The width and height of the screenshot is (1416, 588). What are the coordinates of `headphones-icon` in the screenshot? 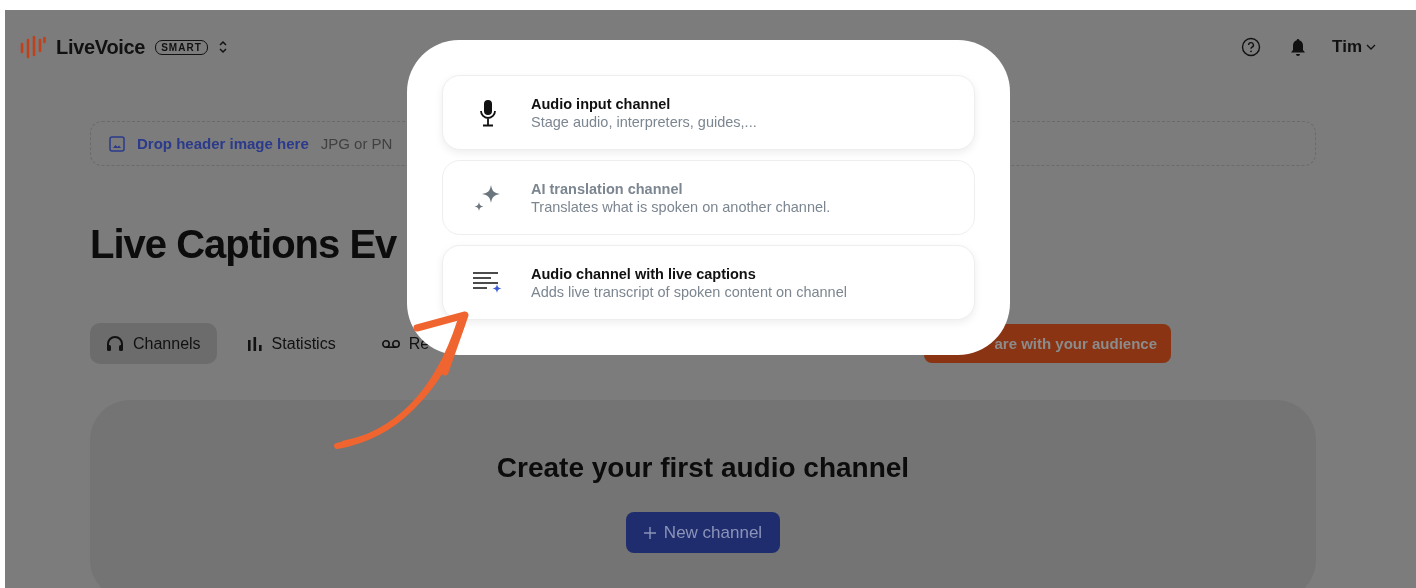 It's located at (115, 343).